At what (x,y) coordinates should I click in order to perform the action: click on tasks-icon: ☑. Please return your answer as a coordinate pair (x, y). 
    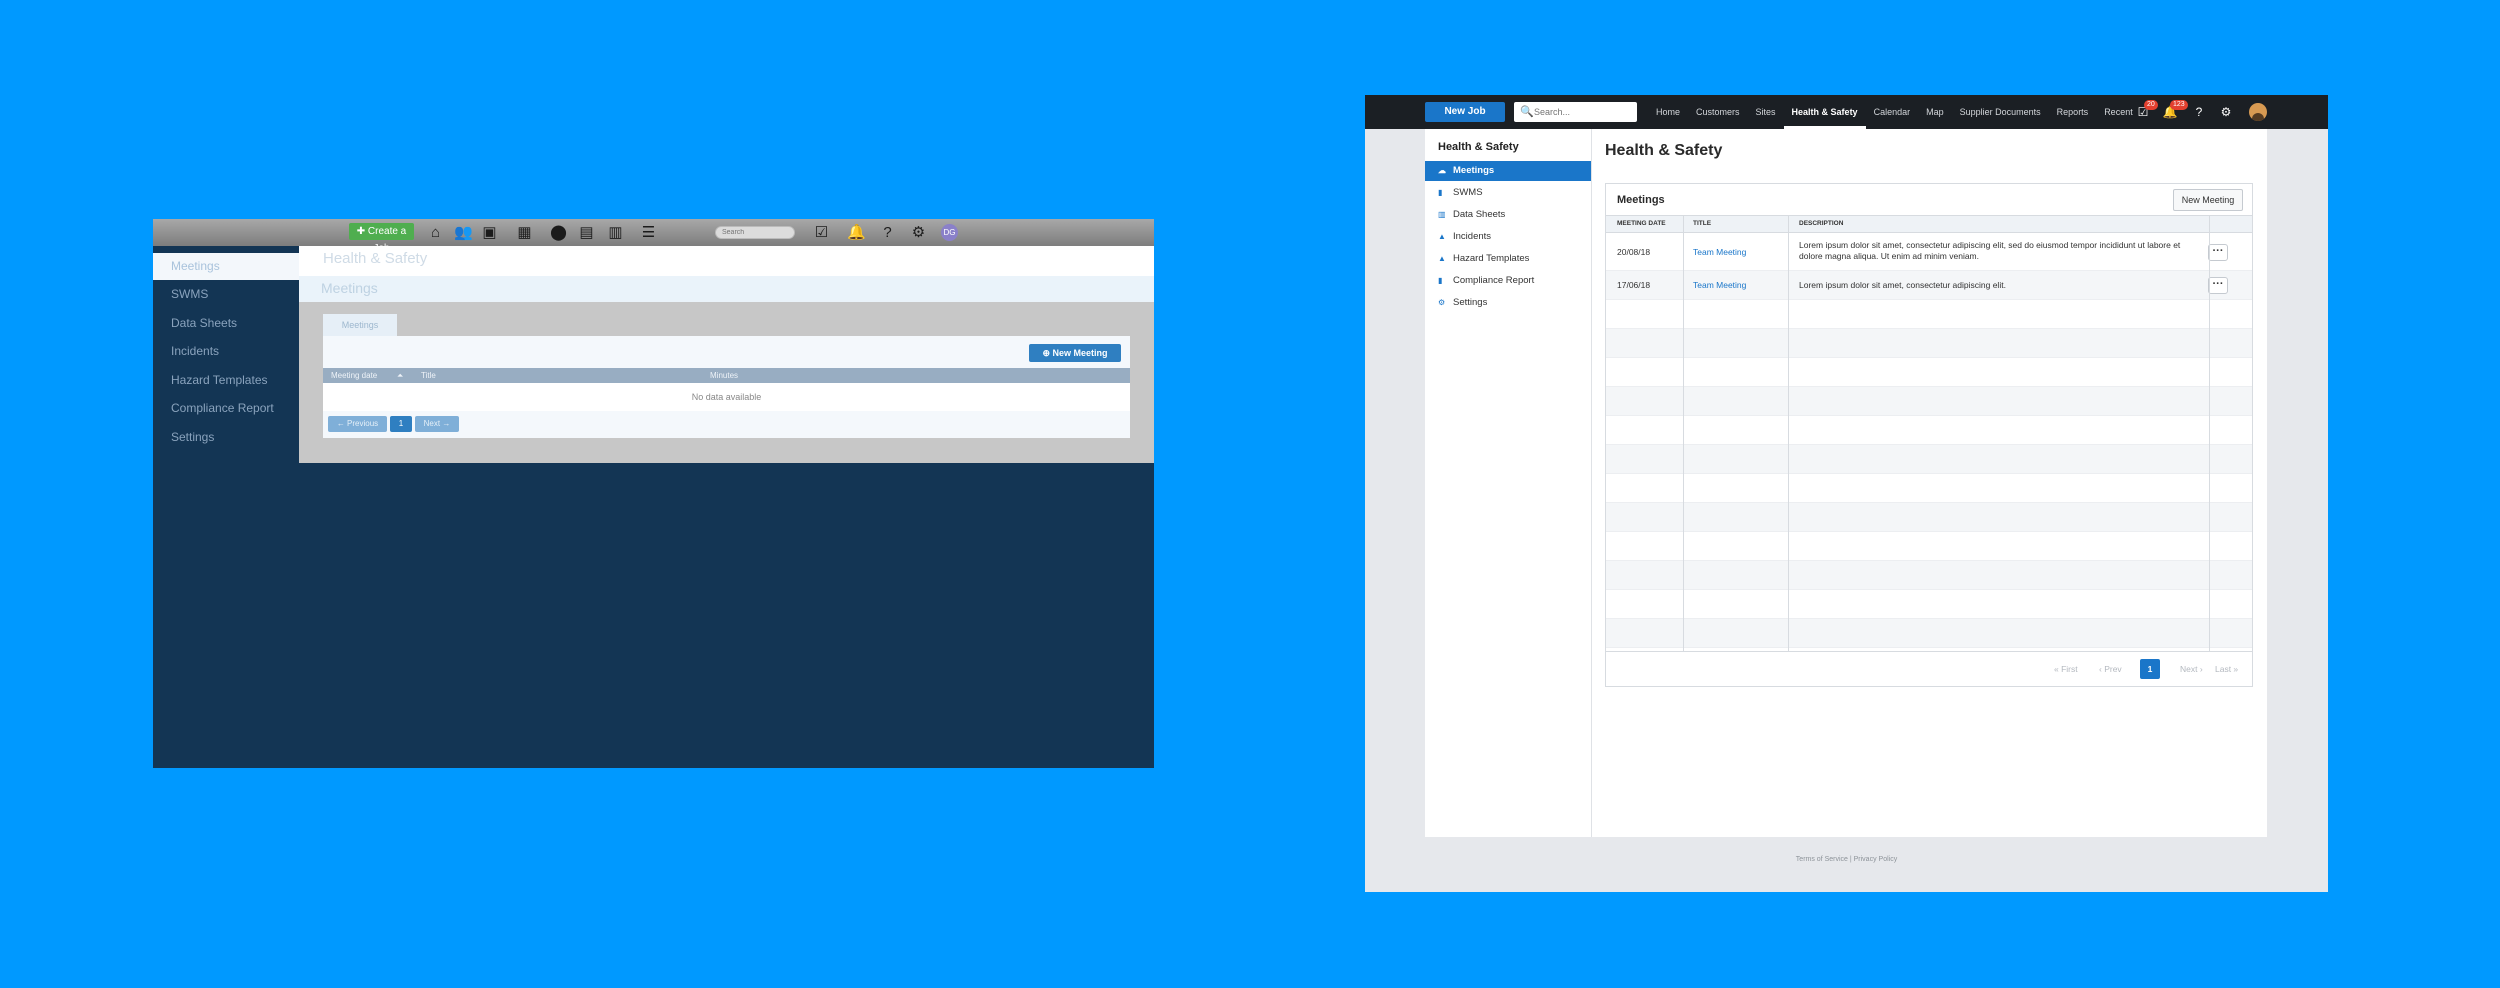
    Looking at the image, I should click on (821, 232).